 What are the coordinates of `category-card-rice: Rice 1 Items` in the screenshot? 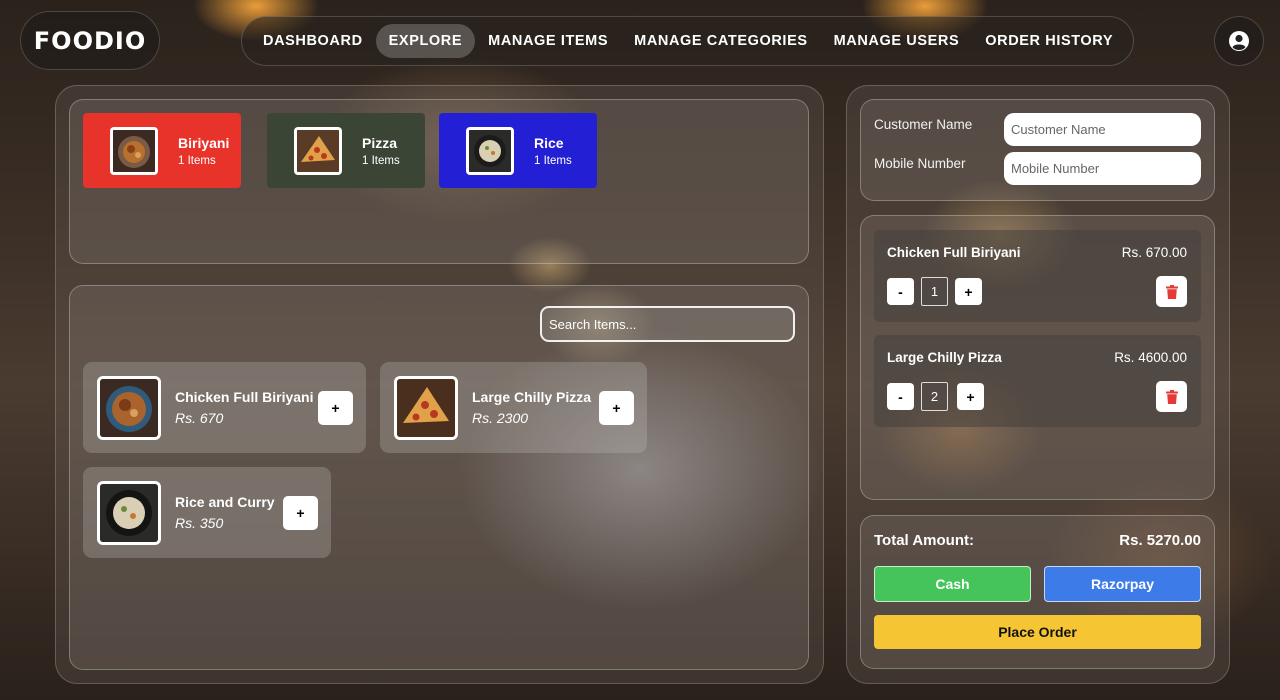 It's located at (518, 150).